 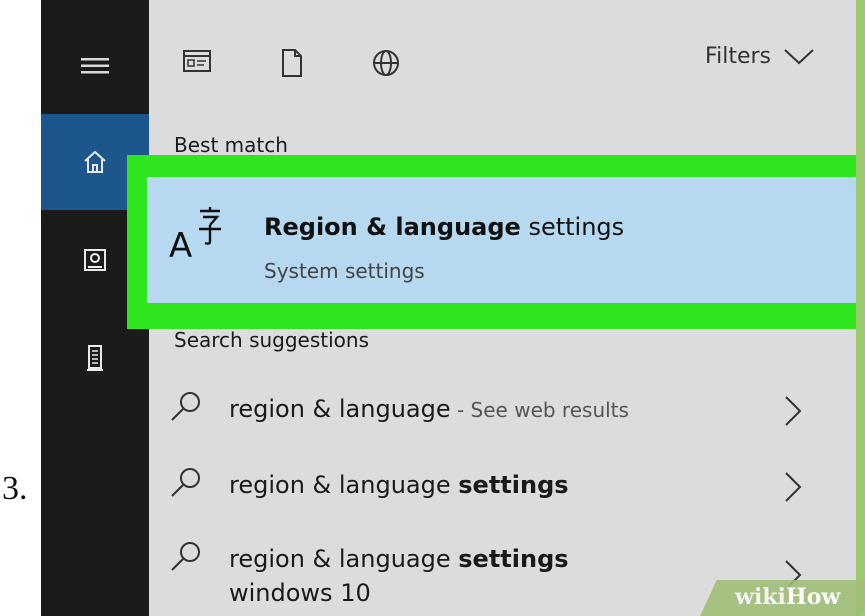 What do you see at coordinates (813, 597) in the screenshot?
I see `watermark-how: How` at bounding box center [813, 597].